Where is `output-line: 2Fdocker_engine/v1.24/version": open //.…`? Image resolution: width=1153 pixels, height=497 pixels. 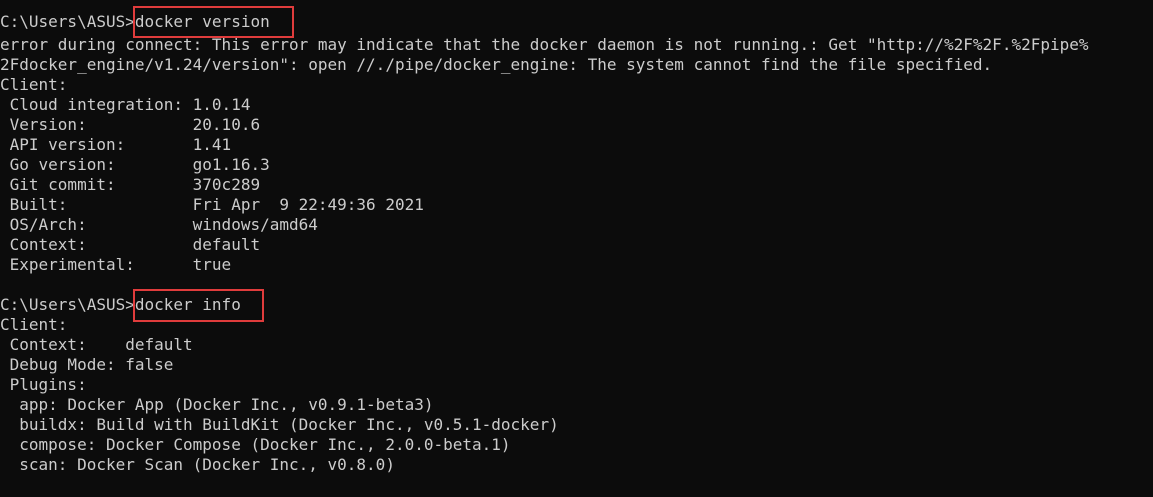 output-line: 2Fdocker_engine/v1.24/version": open //.… is located at coordinates (496, 64).